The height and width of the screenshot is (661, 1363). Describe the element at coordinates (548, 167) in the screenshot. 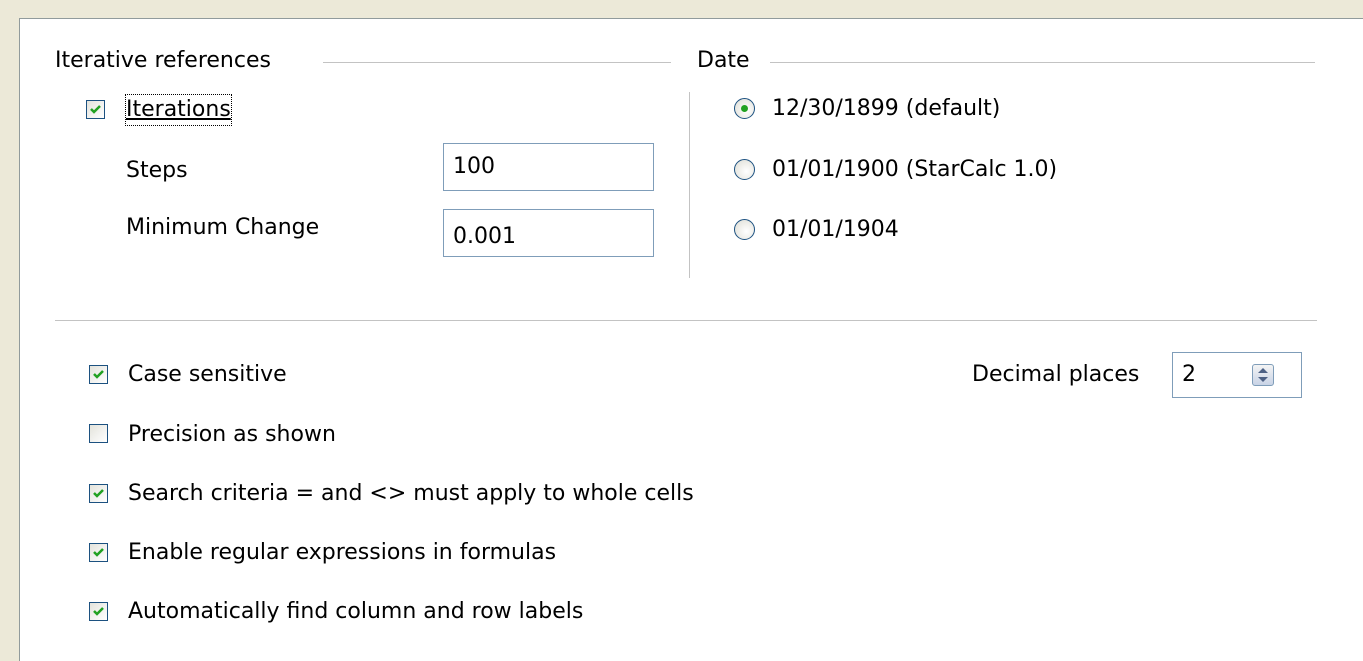

I see `steps-input: 100` at that location.